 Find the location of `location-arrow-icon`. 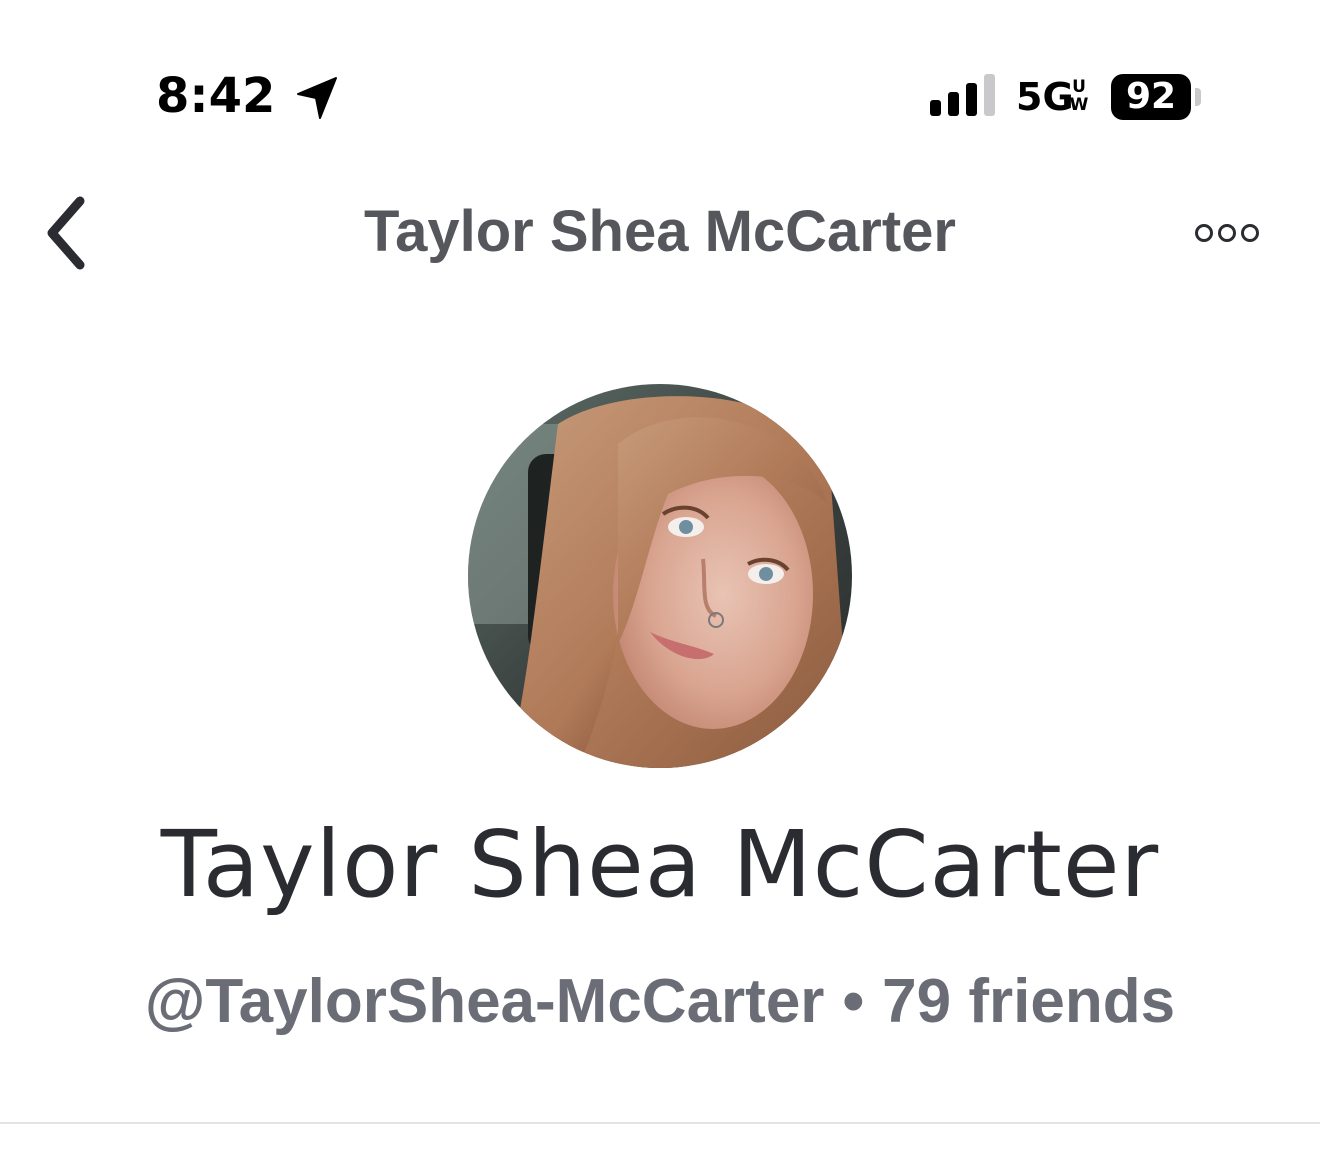

location-arrow-icon is located at coordinates (317, 98).